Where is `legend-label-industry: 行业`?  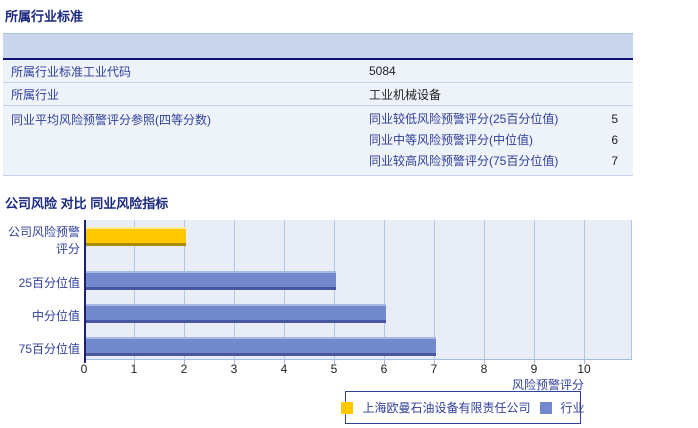
legend-label-industry: 行业 is located at coordinates (572, 408).